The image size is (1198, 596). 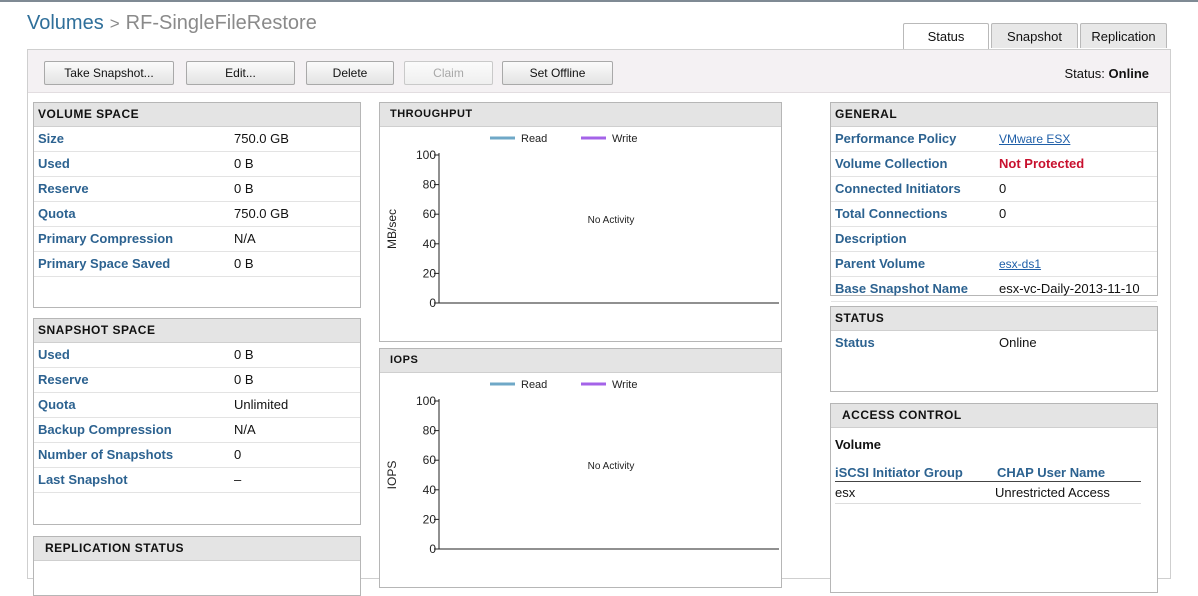 I want to click on general-row: Description, so click(x=994, y=239).